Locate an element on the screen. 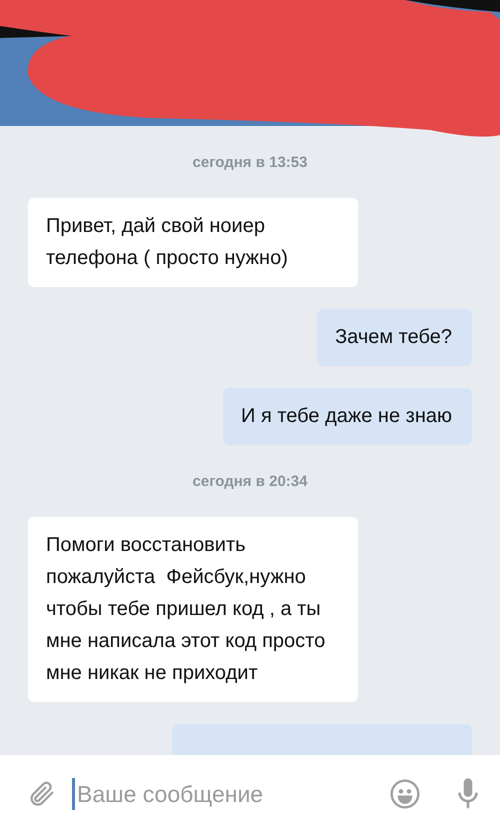 The image size is (500, 833). emoji-icon is located at coordinates (405, 794).